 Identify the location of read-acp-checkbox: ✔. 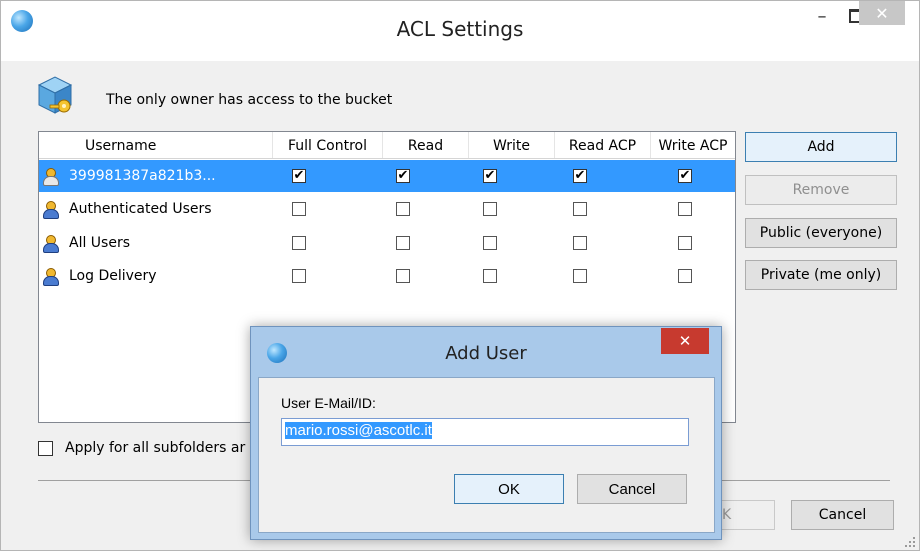
(580, 176).